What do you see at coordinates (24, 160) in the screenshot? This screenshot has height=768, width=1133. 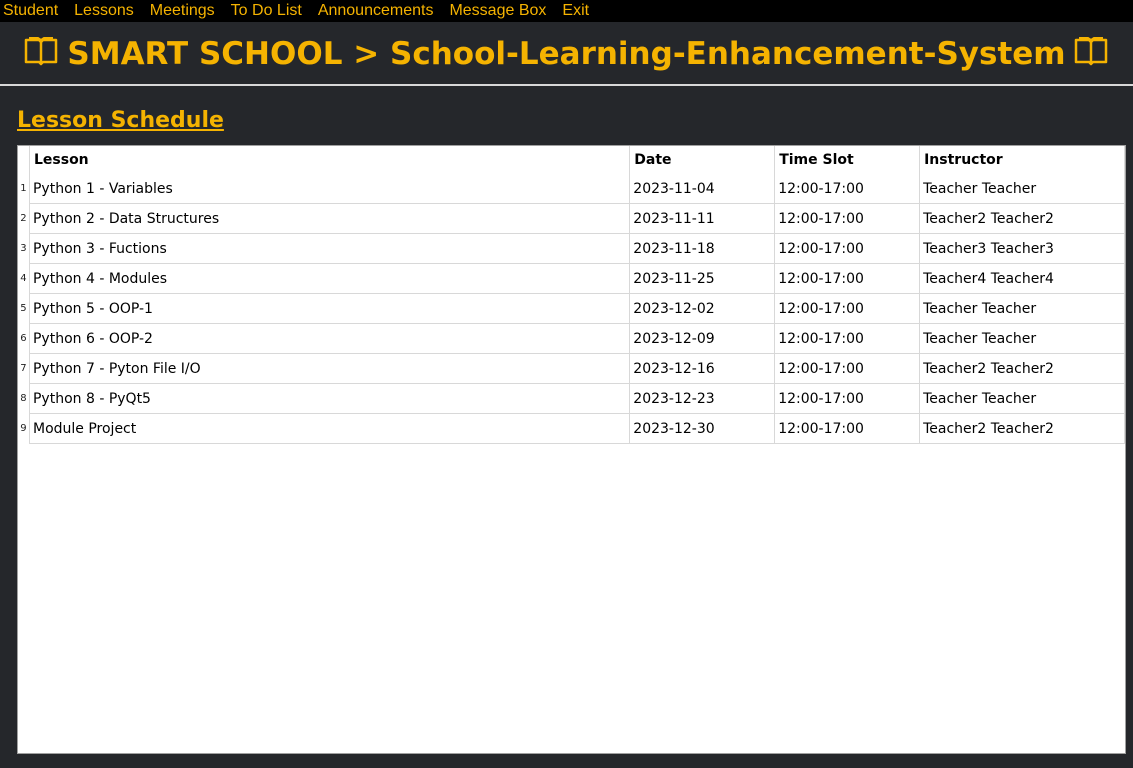 I see `row-number-header` at bounding box center [24, 160].